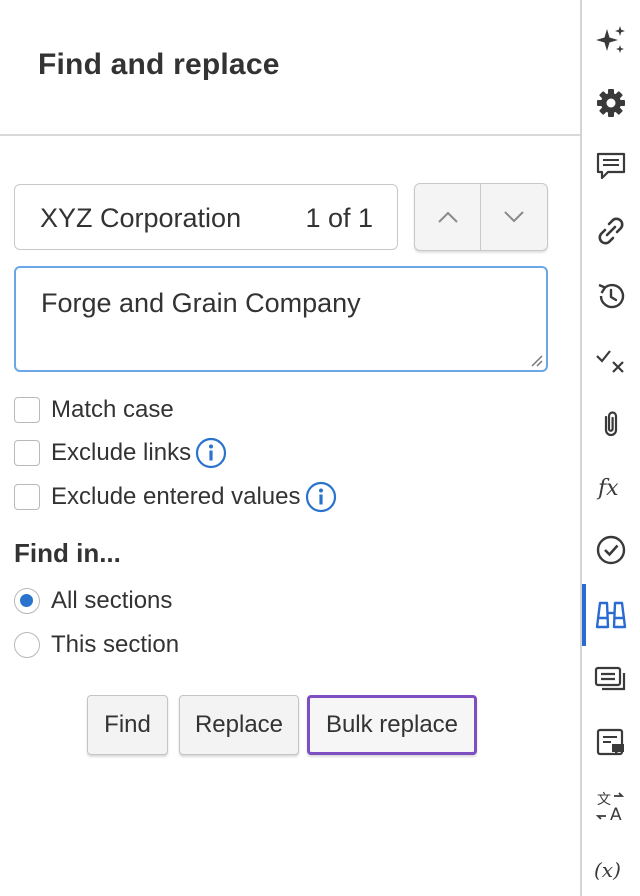  Describe the element at coordinates (159, 64) in the screenshot. I see `panel-title: Find and replace` at that location.